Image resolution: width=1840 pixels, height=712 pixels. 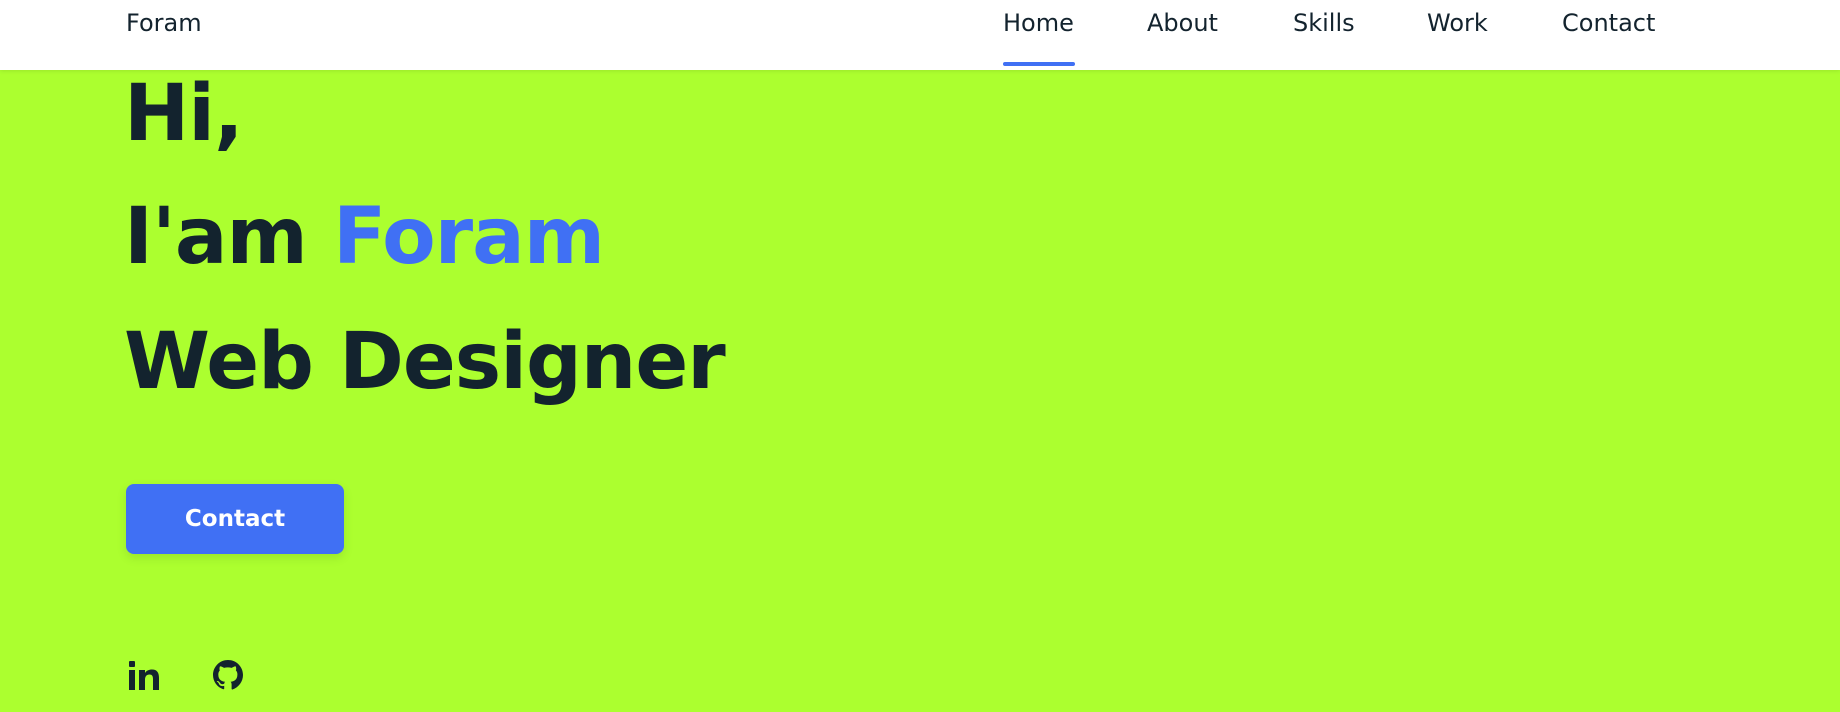 I want to click on nav-item-skills: Skills, so click(x=1324, y=23).